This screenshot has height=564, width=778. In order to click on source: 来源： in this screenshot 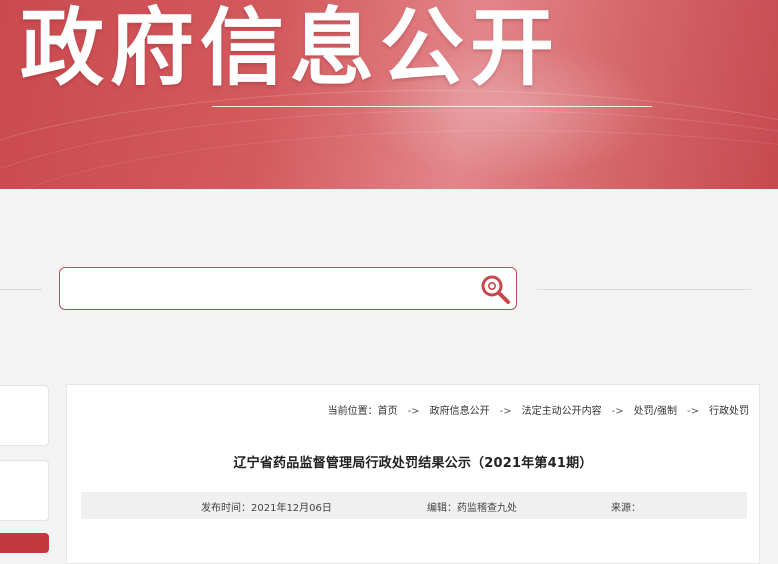, I will do `click(626, 506)`.